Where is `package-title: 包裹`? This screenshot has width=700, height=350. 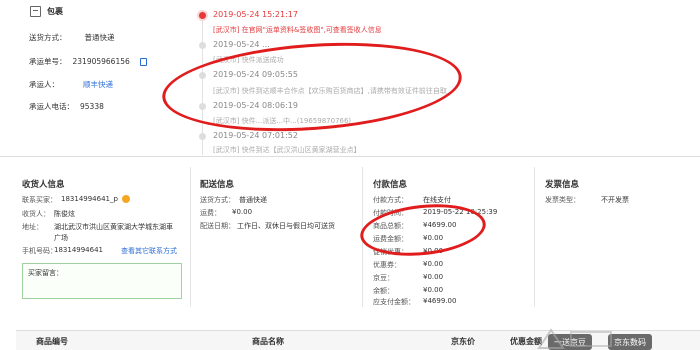
package-title: 包裹 is located at coordinates (55, 11).